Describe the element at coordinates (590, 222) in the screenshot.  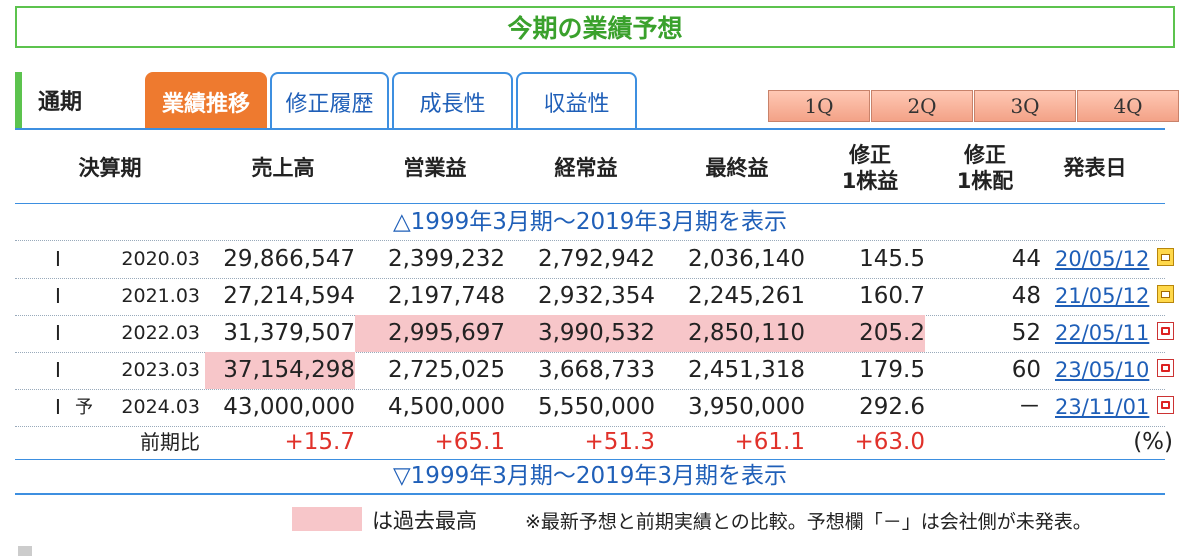
I see `toggle-show-history-top: △1999年3月期～2019年3月期を表示` at that location.